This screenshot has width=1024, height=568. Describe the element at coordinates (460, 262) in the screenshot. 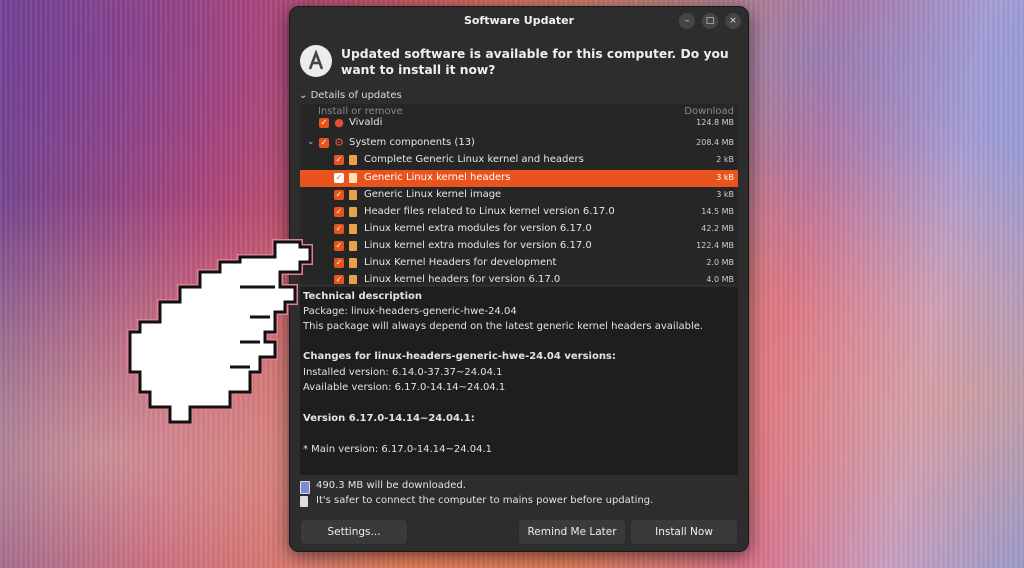

I see `item-label: Linux Kernel Headers for development` at that location.